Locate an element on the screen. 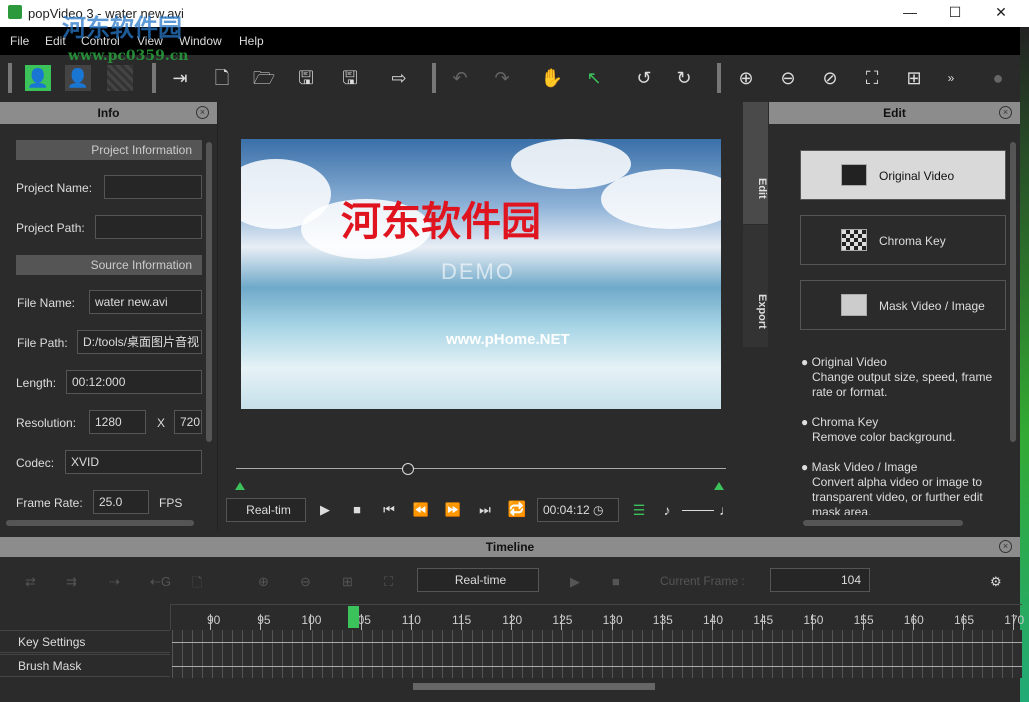 This screenshot has width=1029, height=702. redo-icon: ↷ is located at coordinates (502, 78).